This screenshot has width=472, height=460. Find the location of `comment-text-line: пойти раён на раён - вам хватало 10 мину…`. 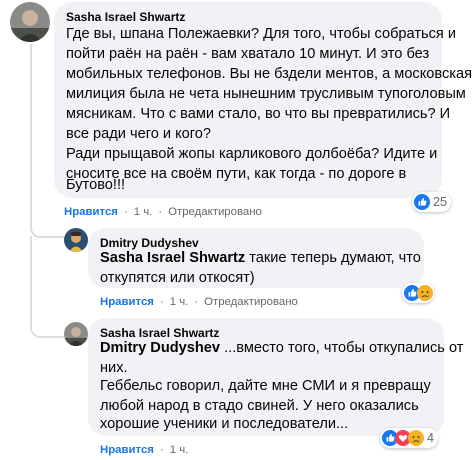

comment-text-line: пойти раён на раён - вам хватало 10 мину… is located at coordinates (248, 54).